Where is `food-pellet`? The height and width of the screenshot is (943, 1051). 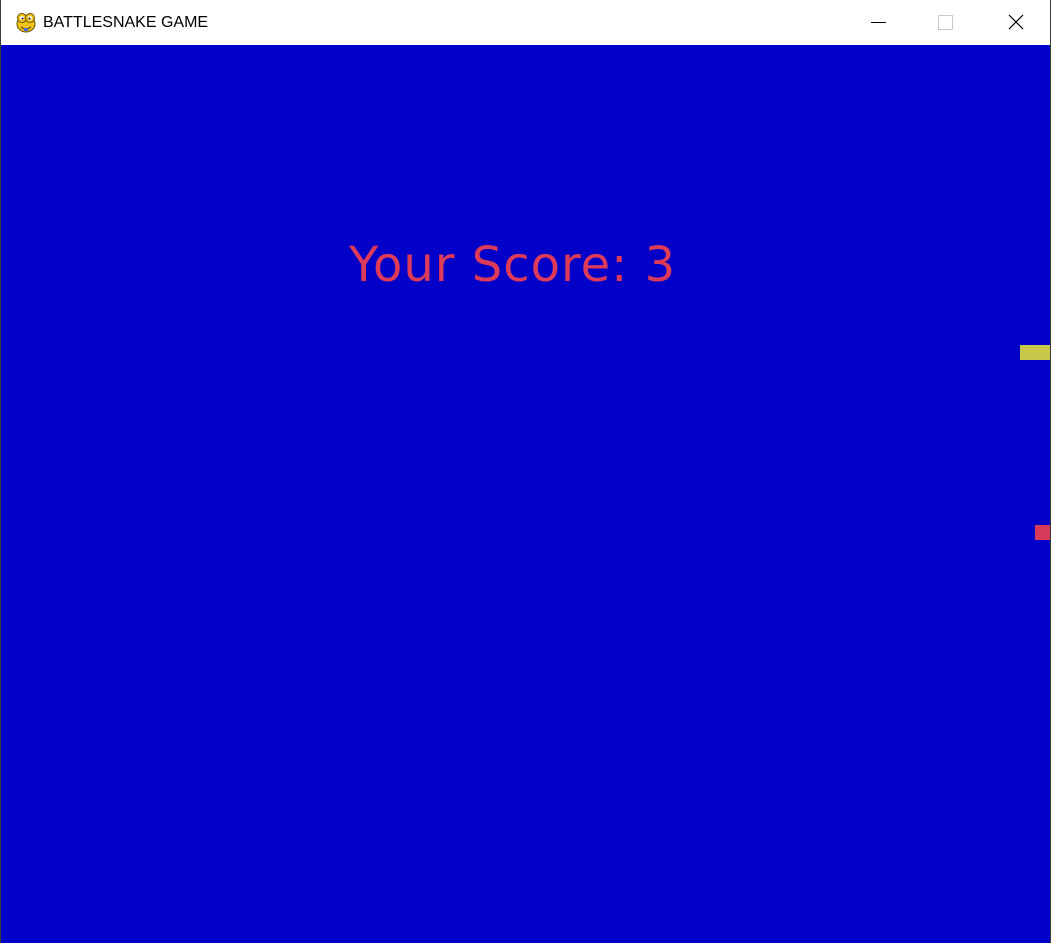 food-pellet is located at coordinates (1042, 532).